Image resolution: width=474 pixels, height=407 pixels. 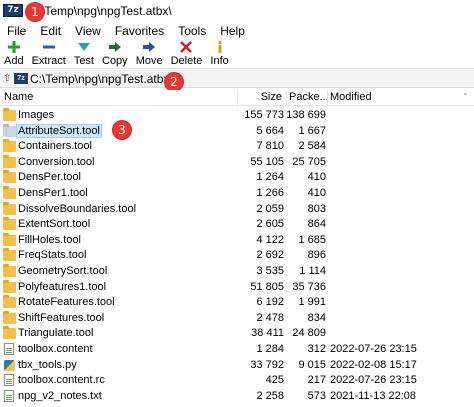 I want to click on info-icon, so click(x=220, y=46).